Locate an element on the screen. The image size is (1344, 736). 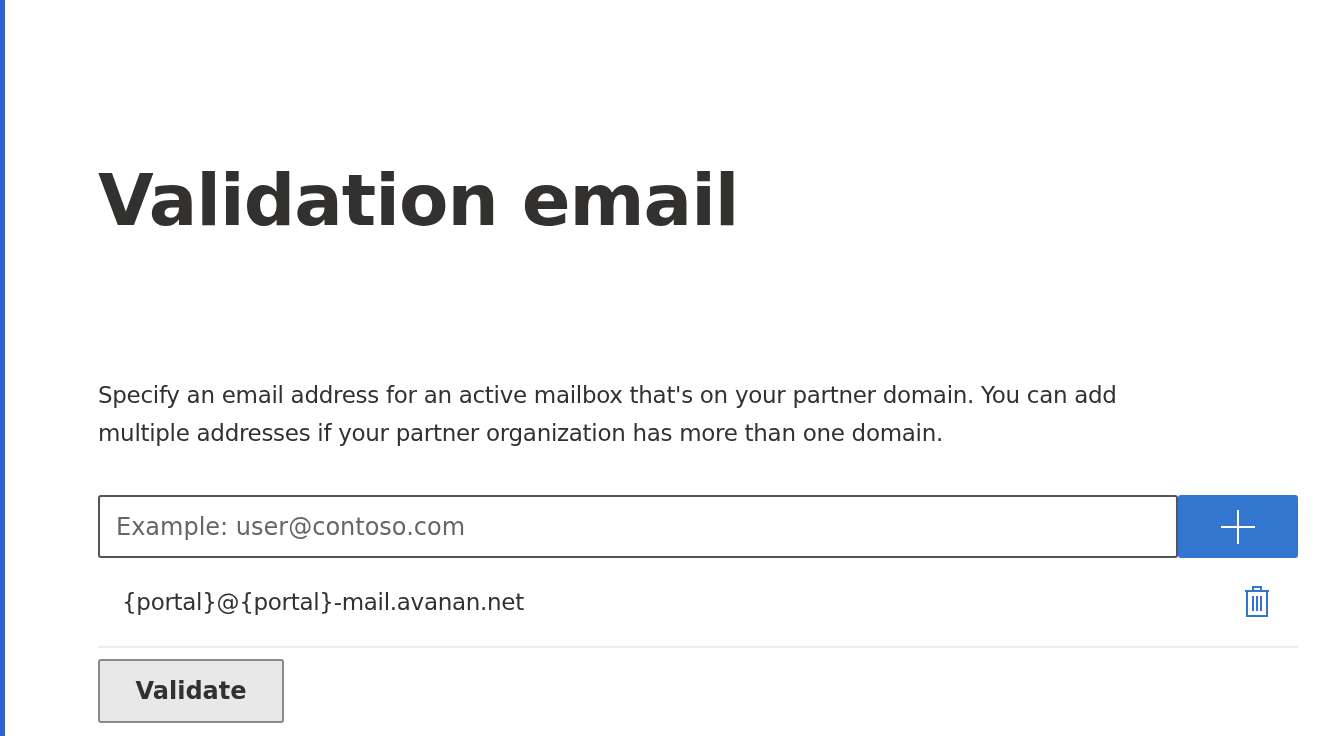
email-field: Example: user@contoso.com is located at coordinates (638, 526).